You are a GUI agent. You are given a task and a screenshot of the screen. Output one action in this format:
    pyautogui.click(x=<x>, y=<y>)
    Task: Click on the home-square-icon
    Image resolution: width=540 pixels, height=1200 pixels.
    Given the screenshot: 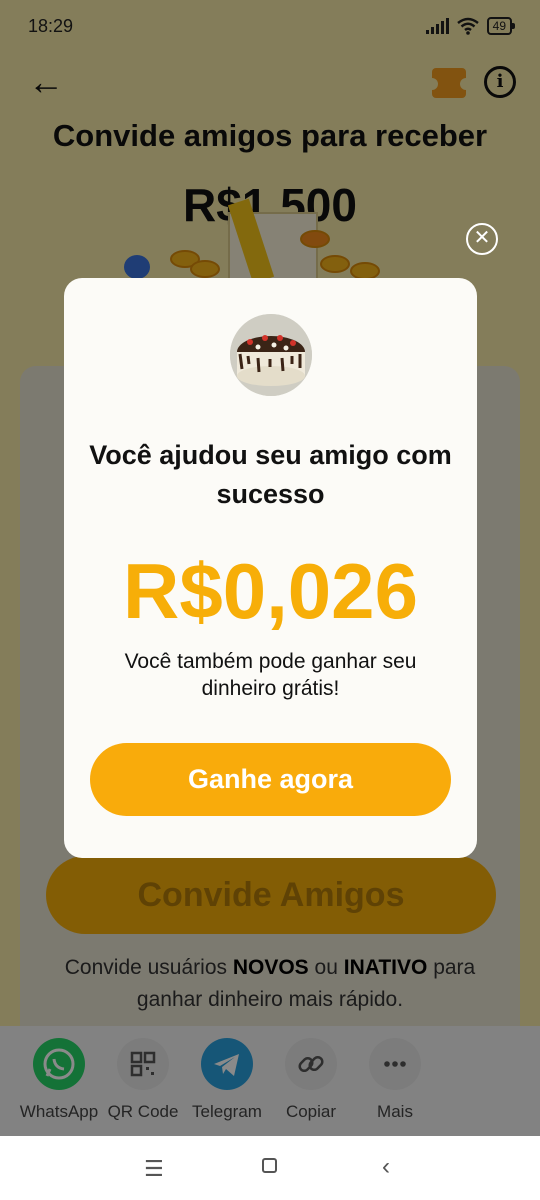 What is the action you would take?
    pyautogui.click(x=269, y=1165)
    